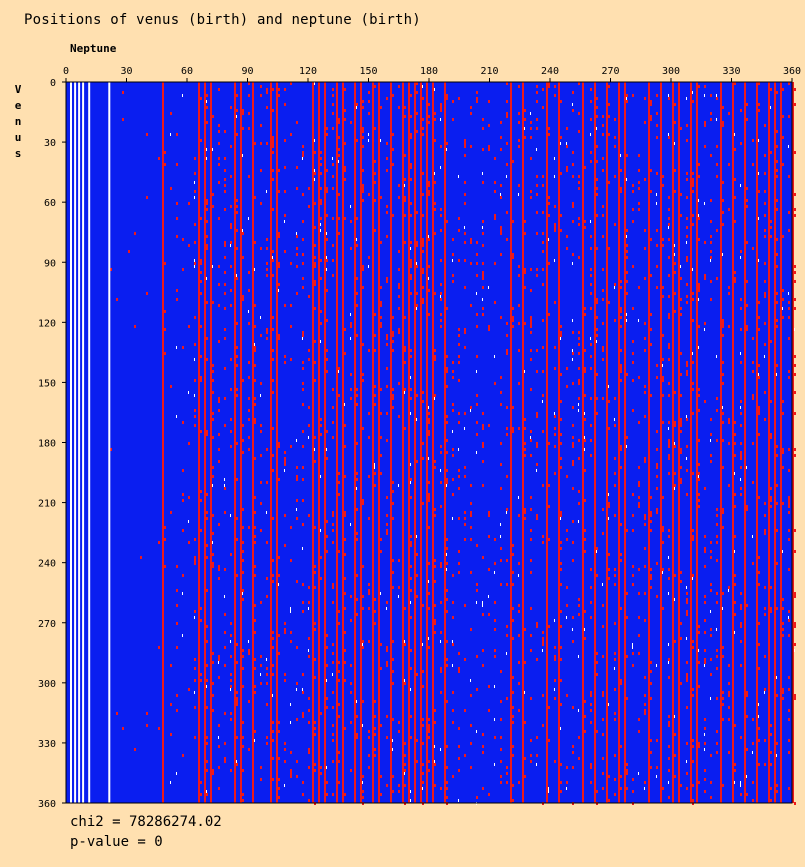 Image resolution: width=805 pixels, height=867 pixels. I want to click on y-tick-label: 300, so click(47, 684).